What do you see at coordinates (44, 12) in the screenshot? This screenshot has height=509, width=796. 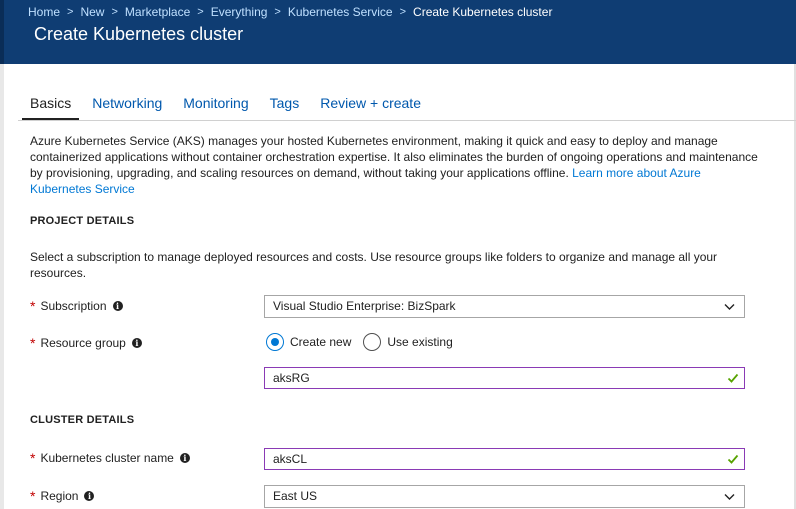 I see `breadcrumb-home: Home` at bounding box center [44, 12].